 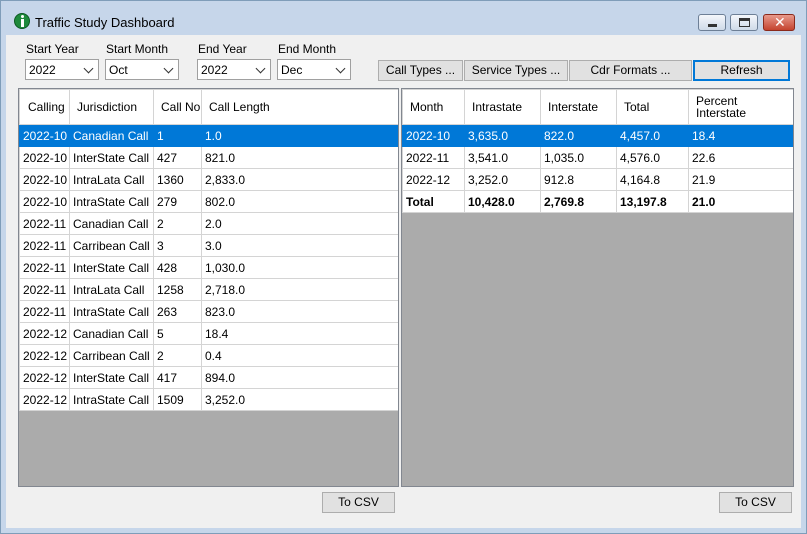 I want to click on title-bar: Traffic Study Dashboard ✕, so click(x=403, y=18).